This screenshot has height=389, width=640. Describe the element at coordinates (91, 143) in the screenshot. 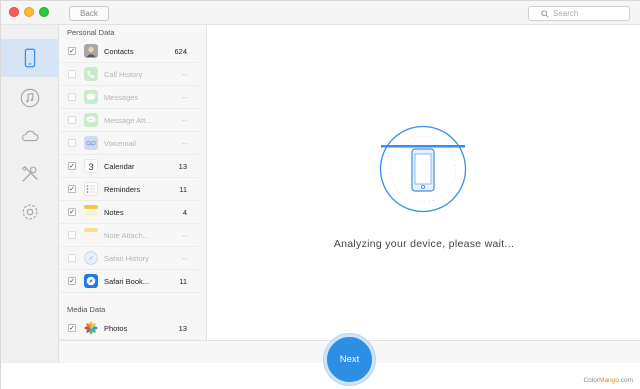

I see `voicemail-icon` at that location.